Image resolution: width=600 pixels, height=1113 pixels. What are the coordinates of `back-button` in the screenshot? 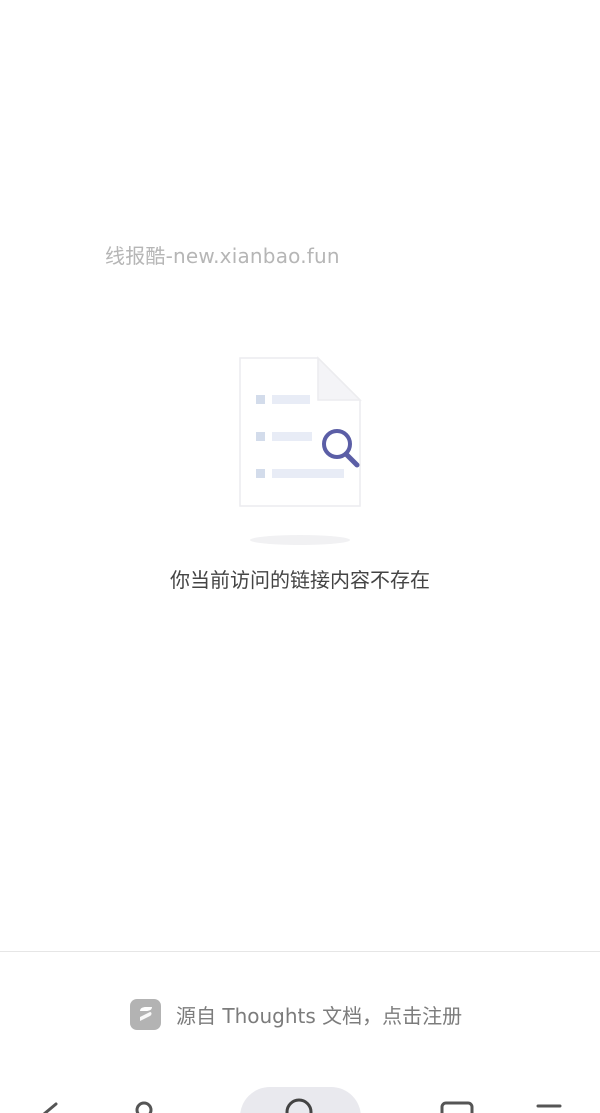 It's located at (50, 1096).